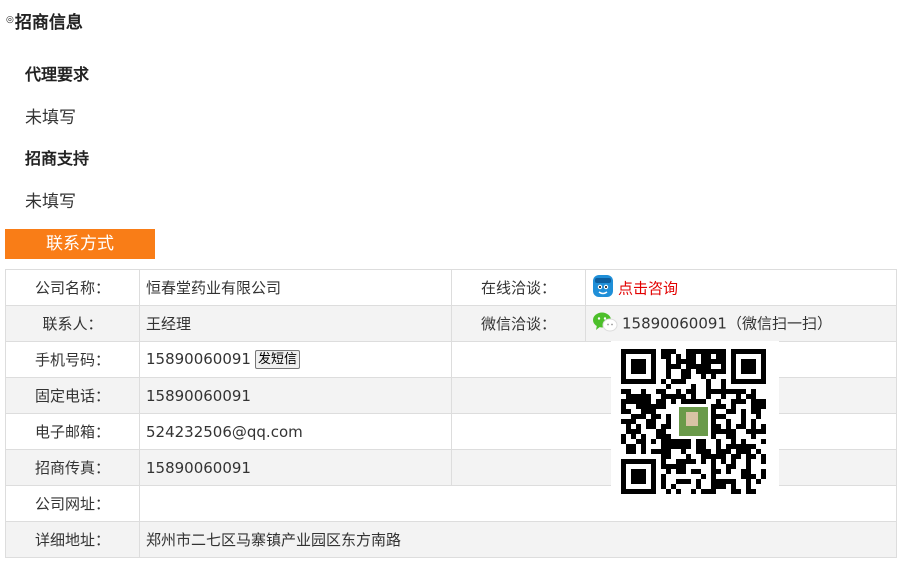 This screenshot has height=565, width=902. What do you see at coordinates (72, 539) in the screenshot?
I see `address-label: 详细地址：` at bounding box center [72, 539].